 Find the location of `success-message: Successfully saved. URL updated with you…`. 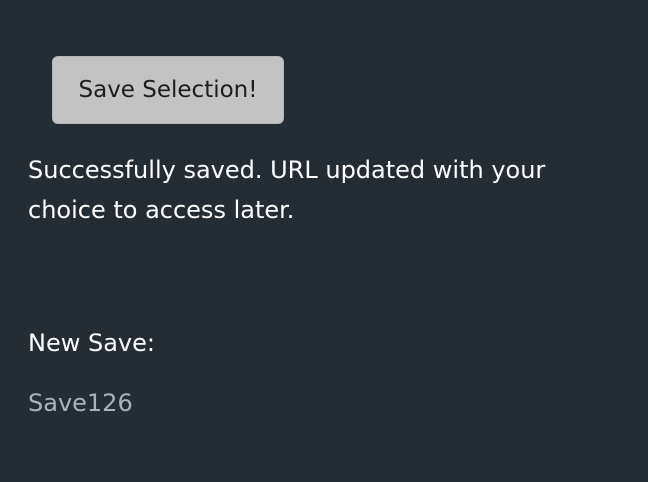

success-message: Successfully saved. URL updated with you… is located at coordinates (287, 190).